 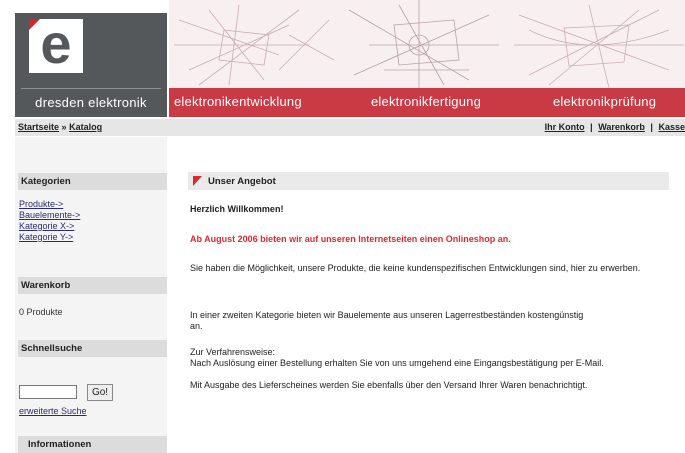 What do you see at coordinates (92, 181) in the screenshot?
I see `categories-title: Kategorien` at bounding box center [92, 181].